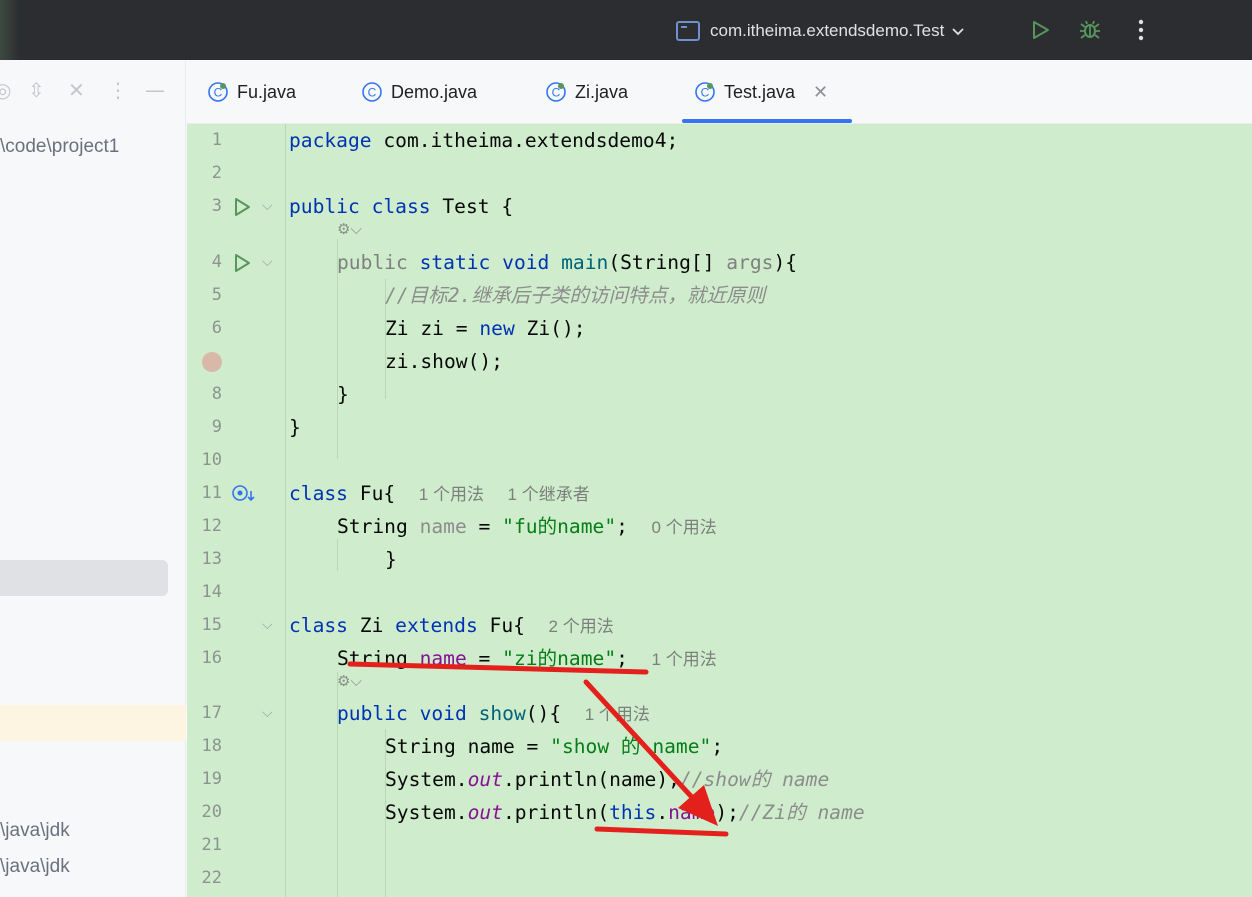 The width and height of the screenshot is (1252, 897). I want to click on more-actions-button, so click(1141, 30).